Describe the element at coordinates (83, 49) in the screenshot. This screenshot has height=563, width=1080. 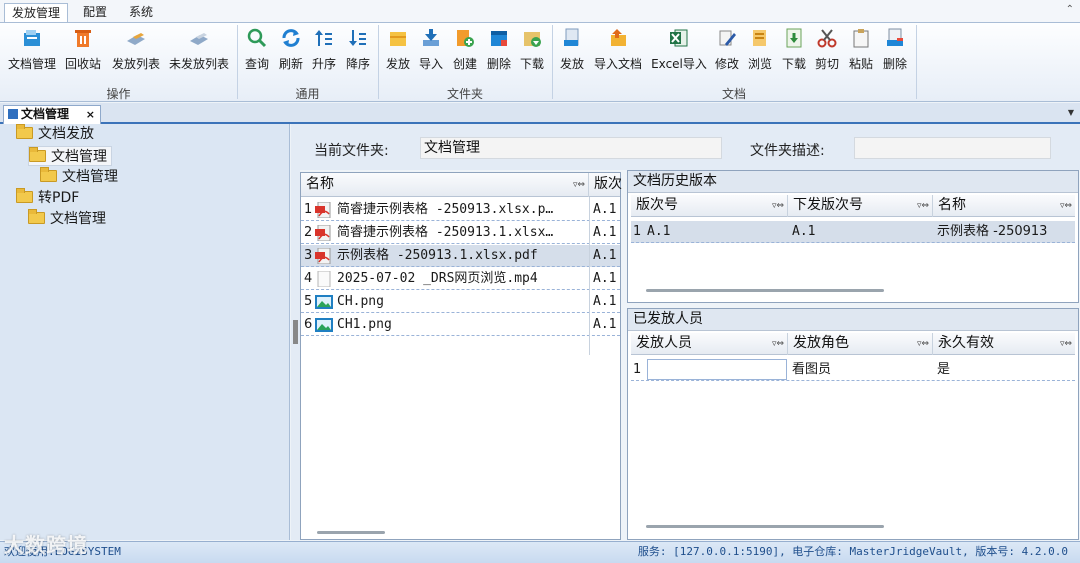
I see `recycle-bin-button: 回收站` at that location.